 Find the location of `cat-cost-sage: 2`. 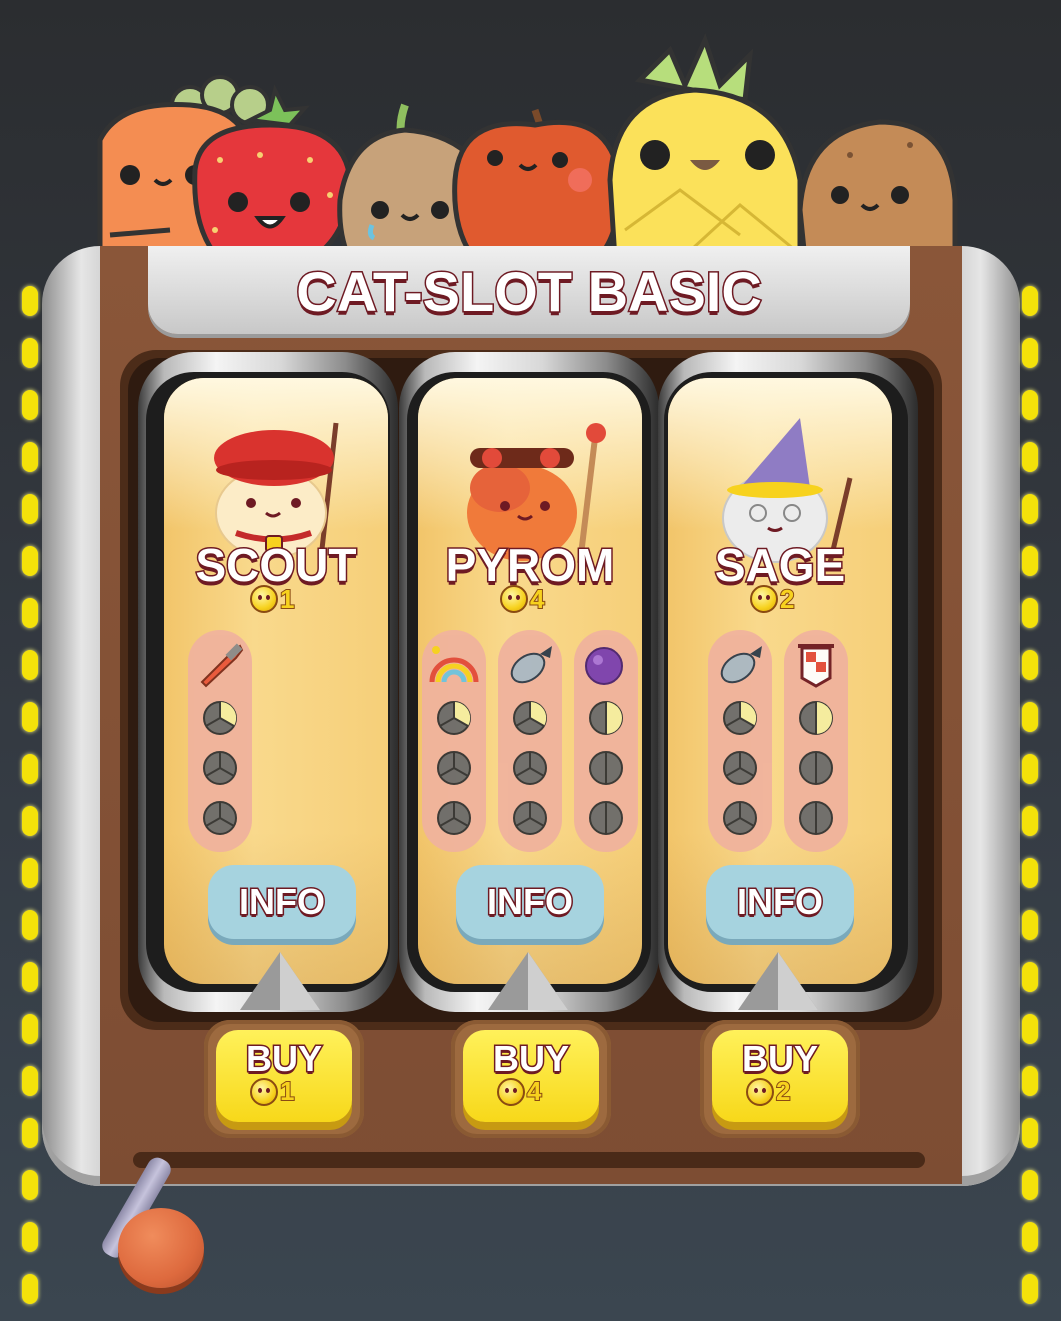

cat-cost-sage: 2 is located at coordinates (773, 599).